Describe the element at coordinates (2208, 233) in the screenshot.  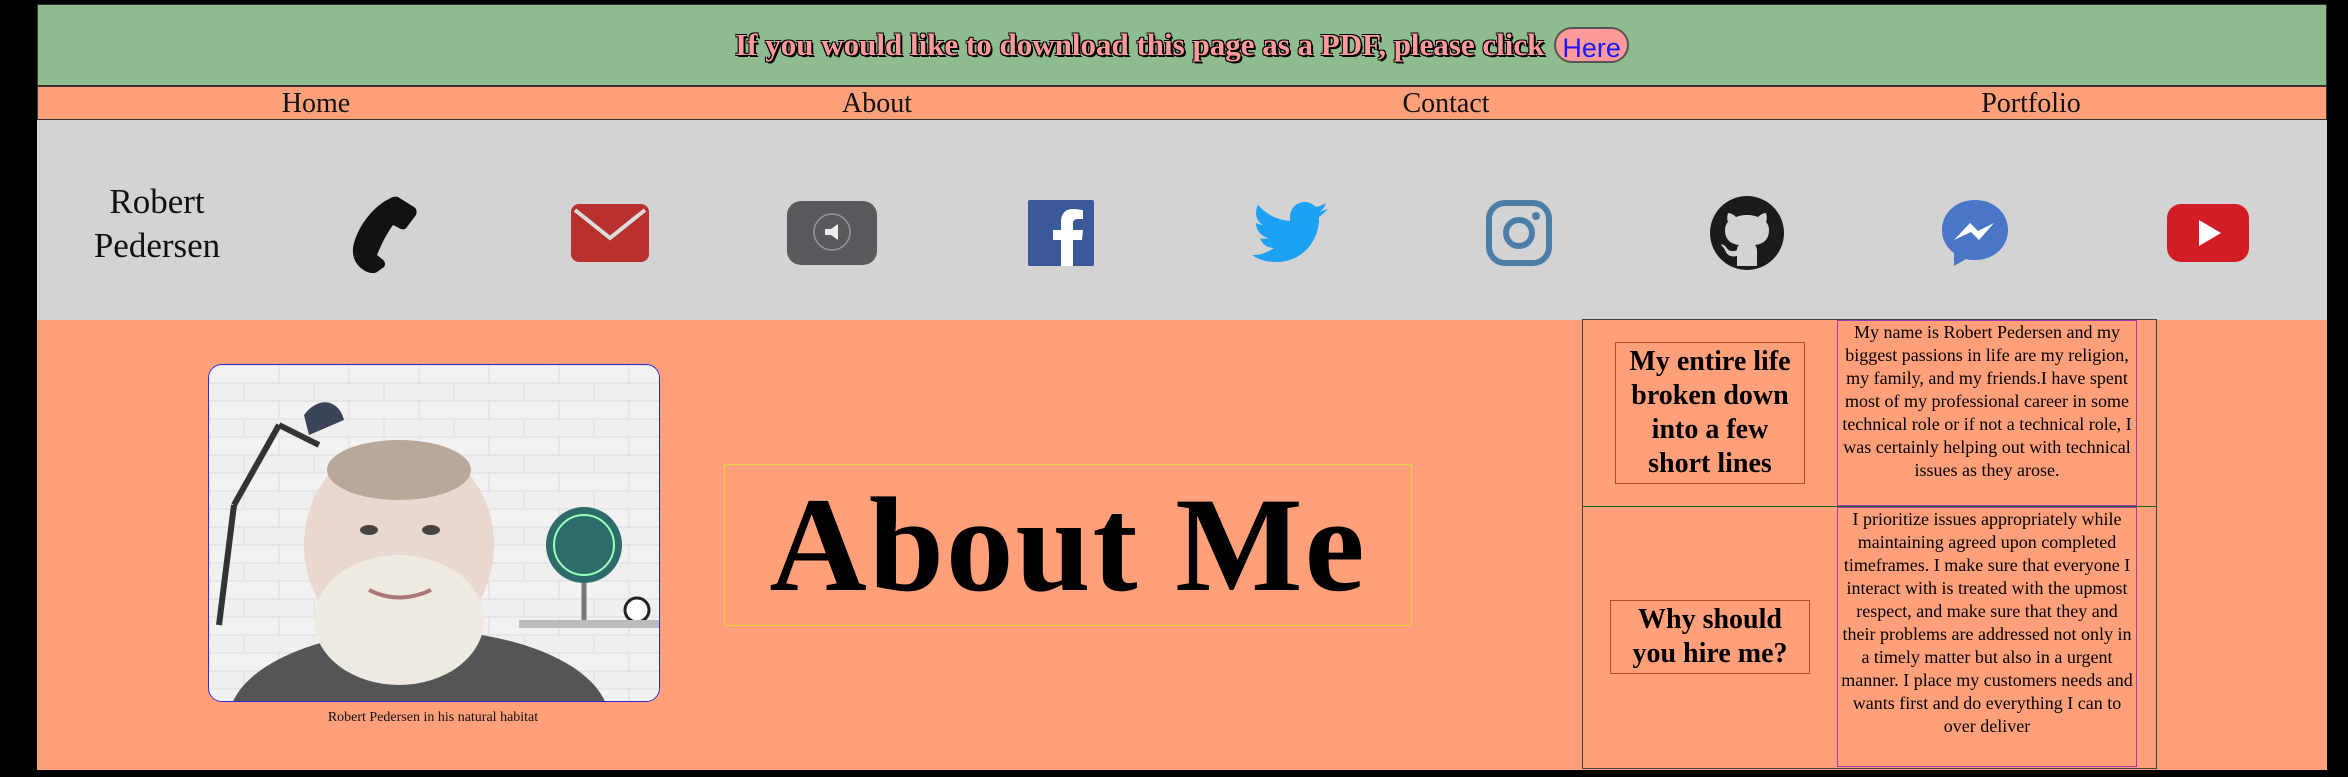
I see `youtube-icon` at that location.